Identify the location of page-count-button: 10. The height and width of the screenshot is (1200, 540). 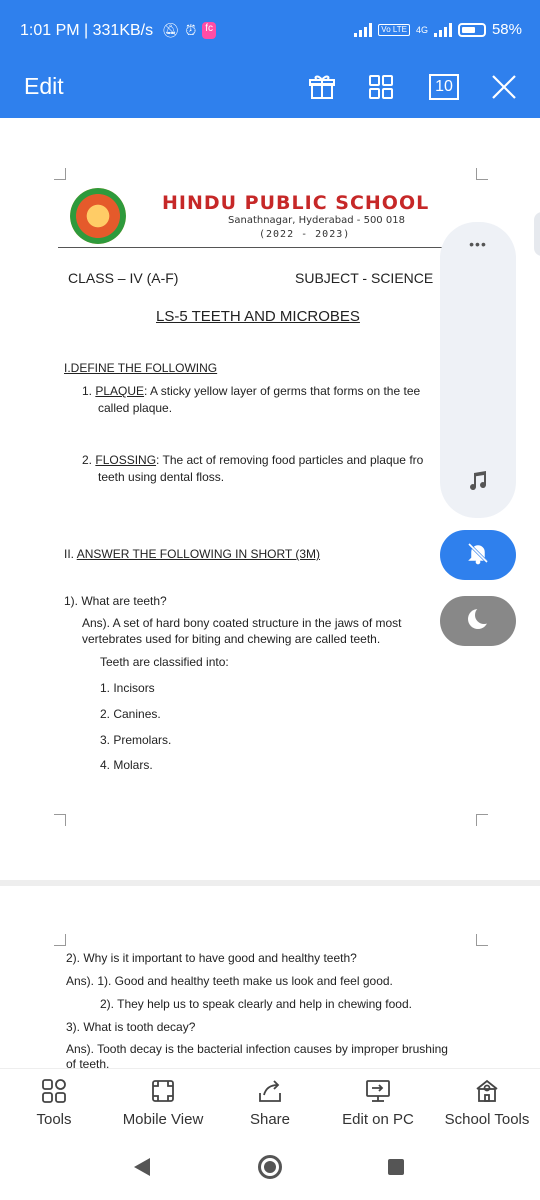
(444, 87).